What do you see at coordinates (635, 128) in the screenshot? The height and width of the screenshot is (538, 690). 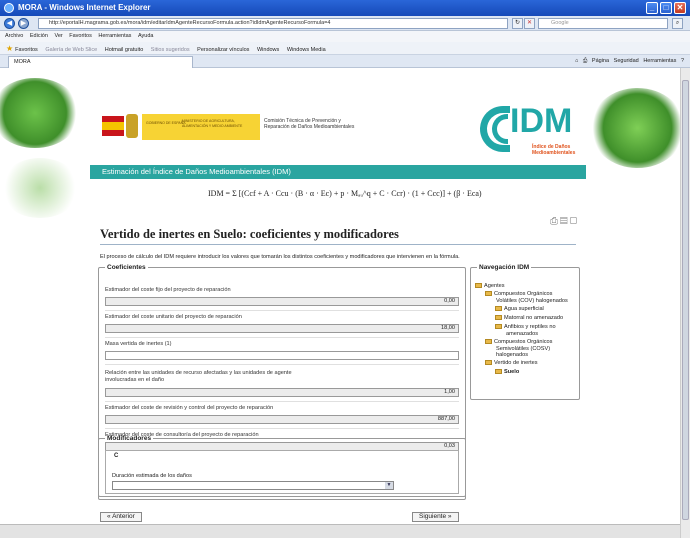 I see `decorative-plant-right` at bounding box center [635, 128].